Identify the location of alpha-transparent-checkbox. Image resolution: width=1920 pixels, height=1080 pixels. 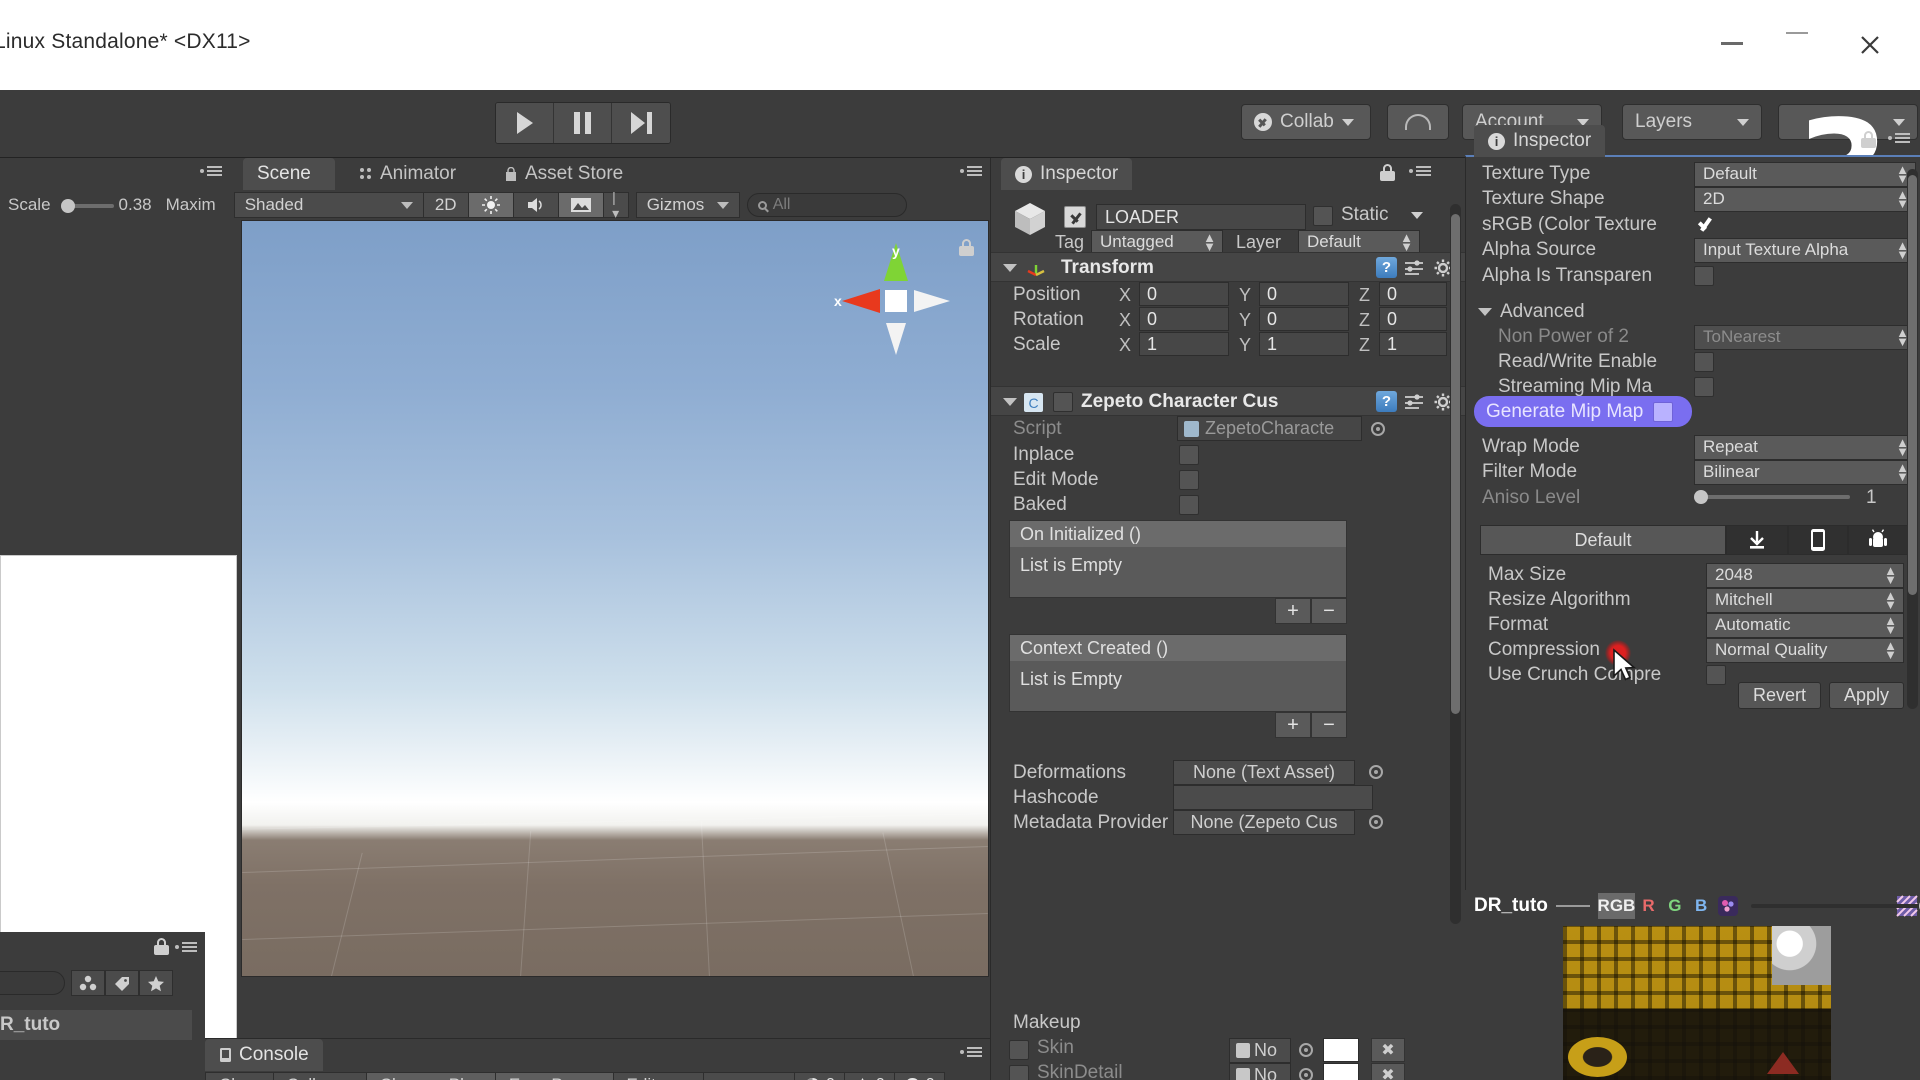
(1704, 276).